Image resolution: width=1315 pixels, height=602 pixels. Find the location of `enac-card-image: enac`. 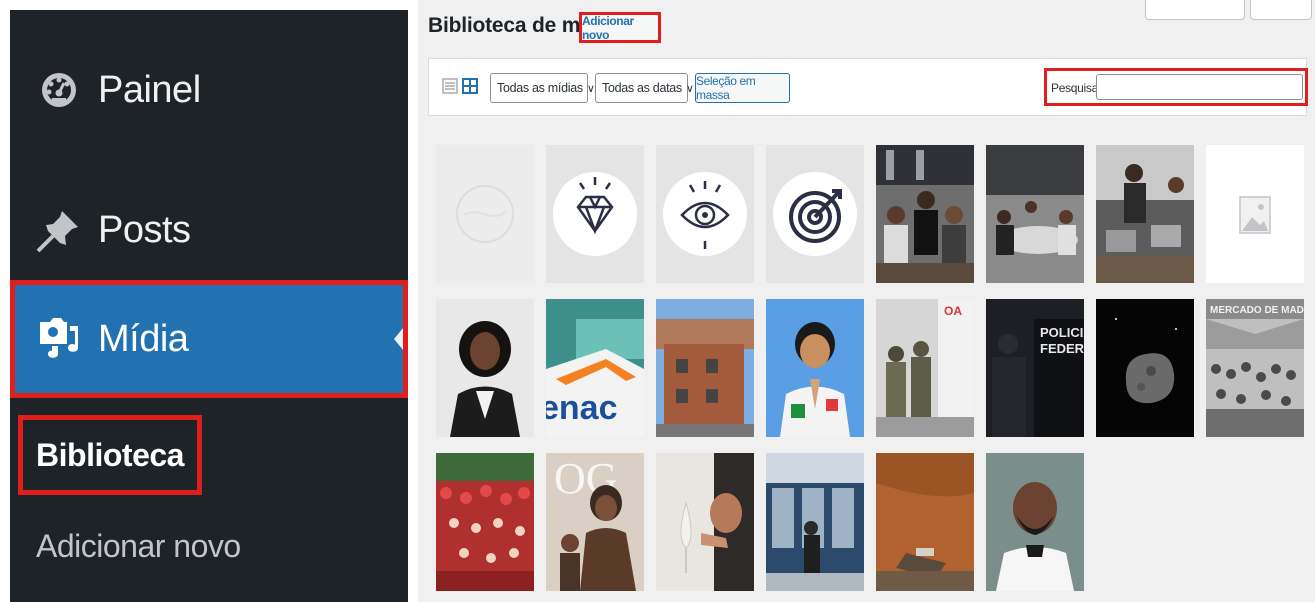

enac-card-image: enac is located at coordinates (595, 368).